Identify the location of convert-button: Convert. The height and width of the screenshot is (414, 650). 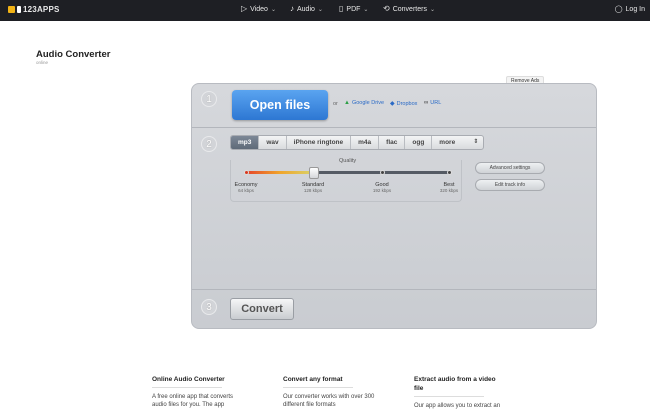
(262, 309).